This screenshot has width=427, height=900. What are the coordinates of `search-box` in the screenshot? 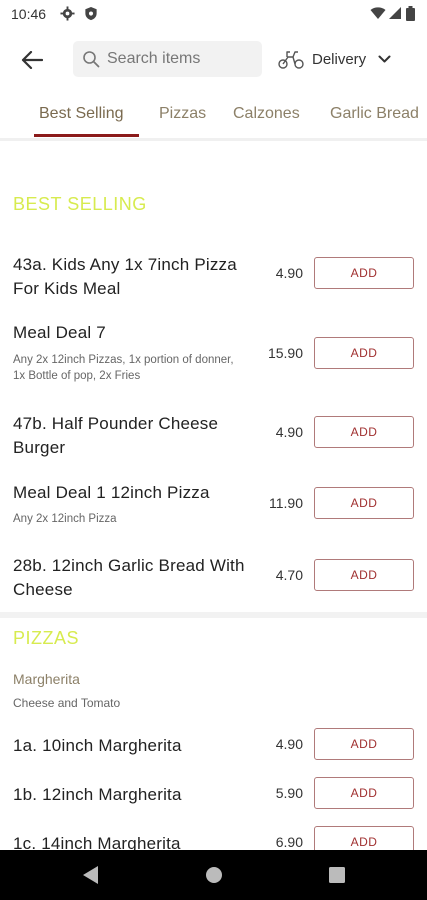 It's located at (167, 59).